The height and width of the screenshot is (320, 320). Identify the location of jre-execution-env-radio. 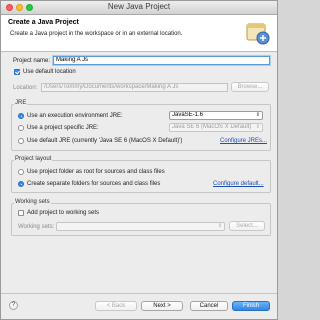
(21, 116).